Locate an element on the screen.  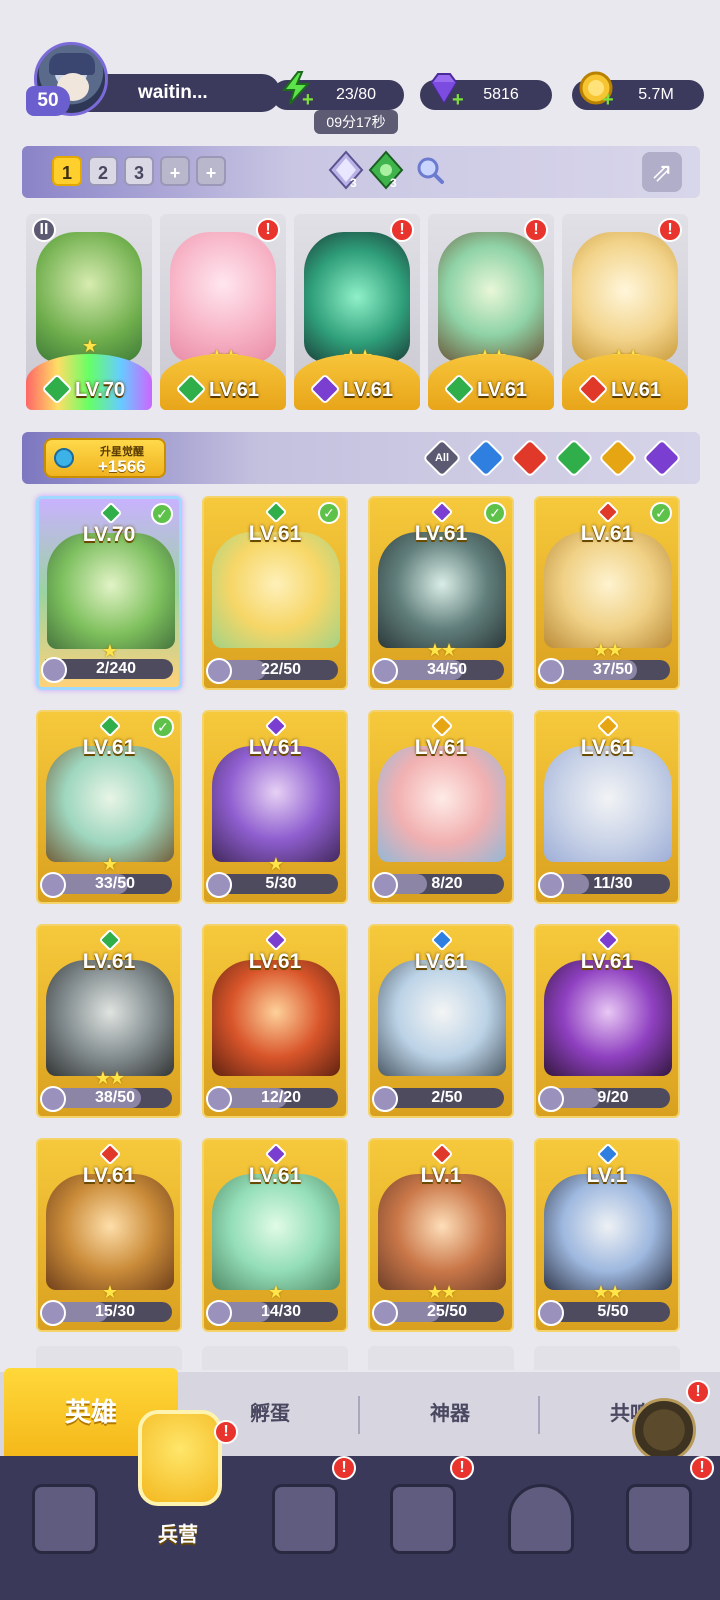
bottom-nav: 兵营 ! ! ! ! is located at coordinates (360, 1505).